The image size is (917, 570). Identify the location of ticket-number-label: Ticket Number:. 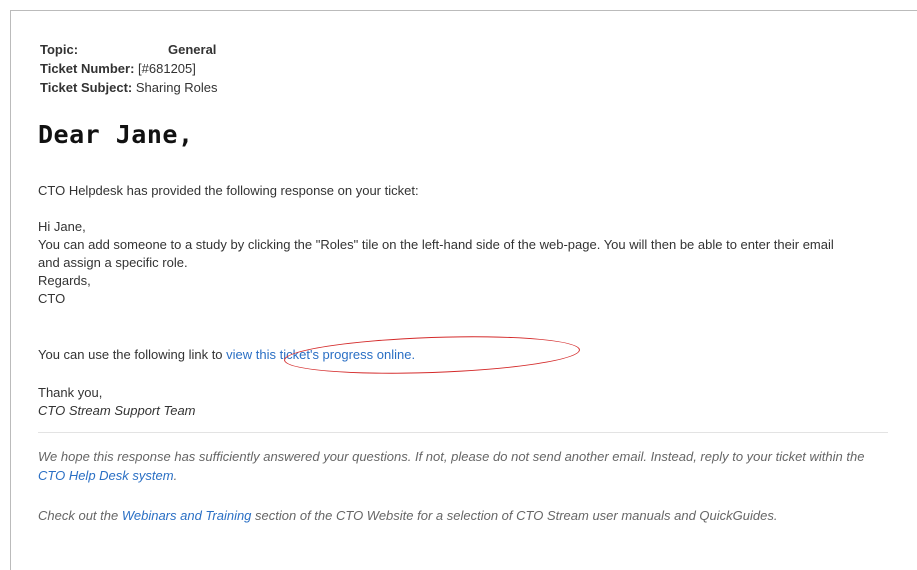
(87, 68).